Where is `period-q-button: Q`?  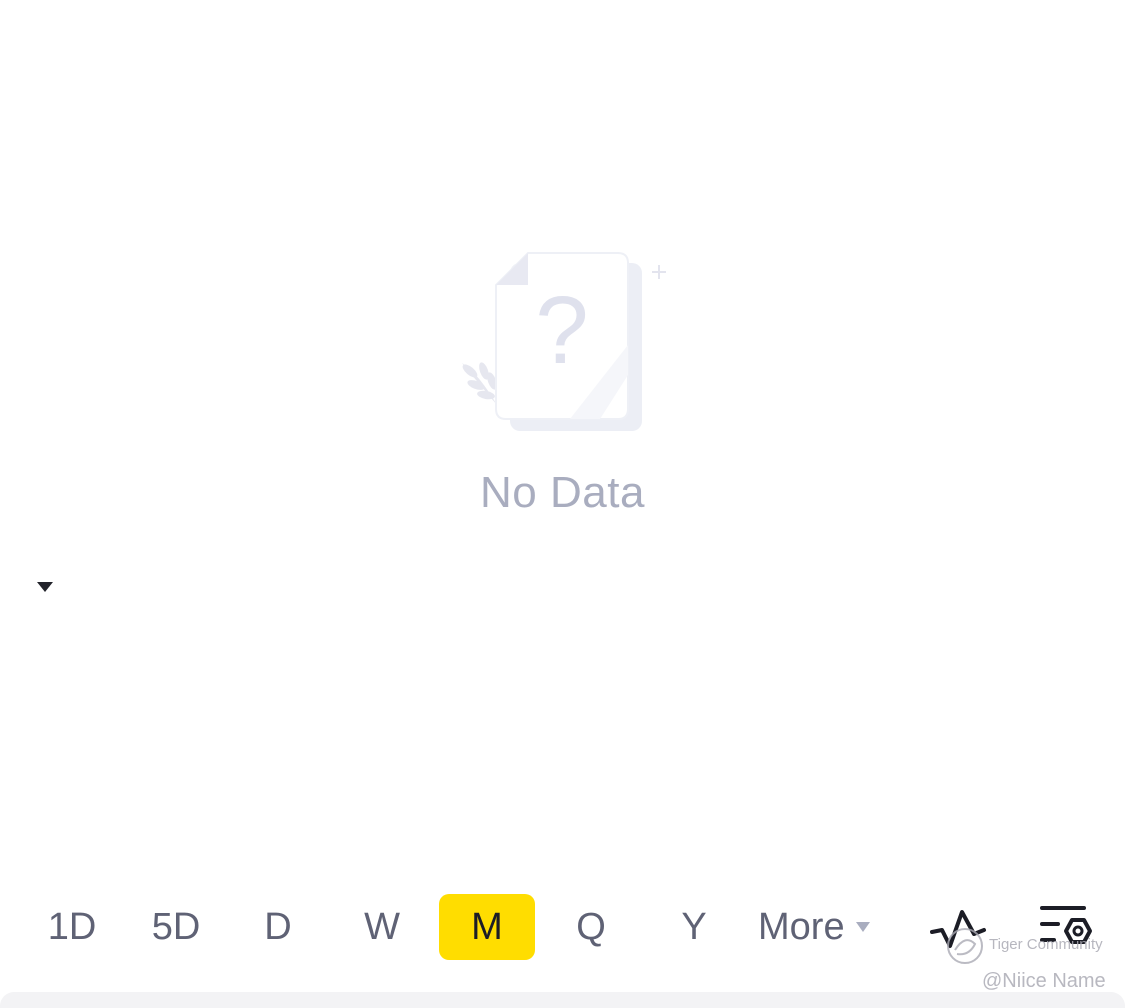
period-q-button: Q is located at coordinates (591, 927).